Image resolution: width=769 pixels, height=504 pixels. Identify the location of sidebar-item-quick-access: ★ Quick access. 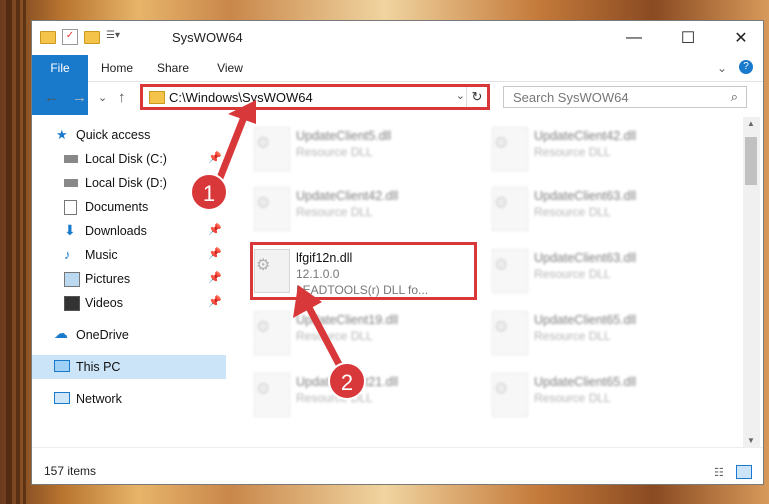
(129, 135).